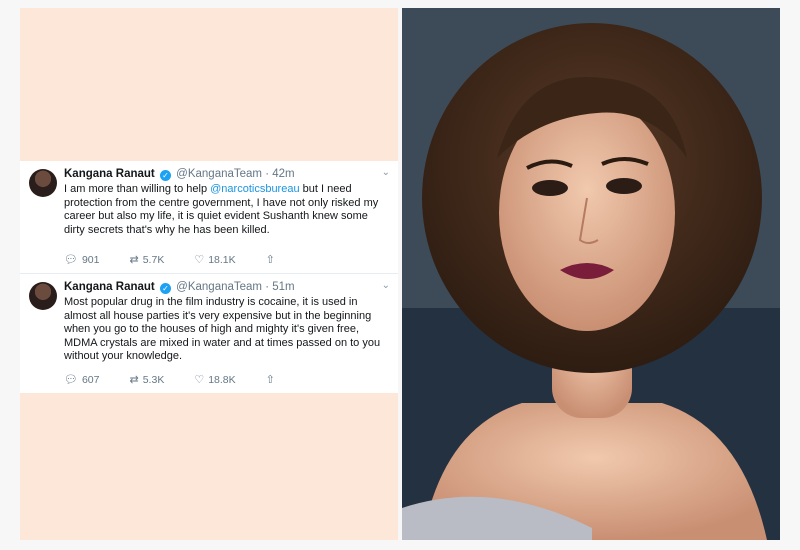 This screenshot has width=800, height=550. I want to click on like-button: ♡ 18.1K, so click(215, 260).